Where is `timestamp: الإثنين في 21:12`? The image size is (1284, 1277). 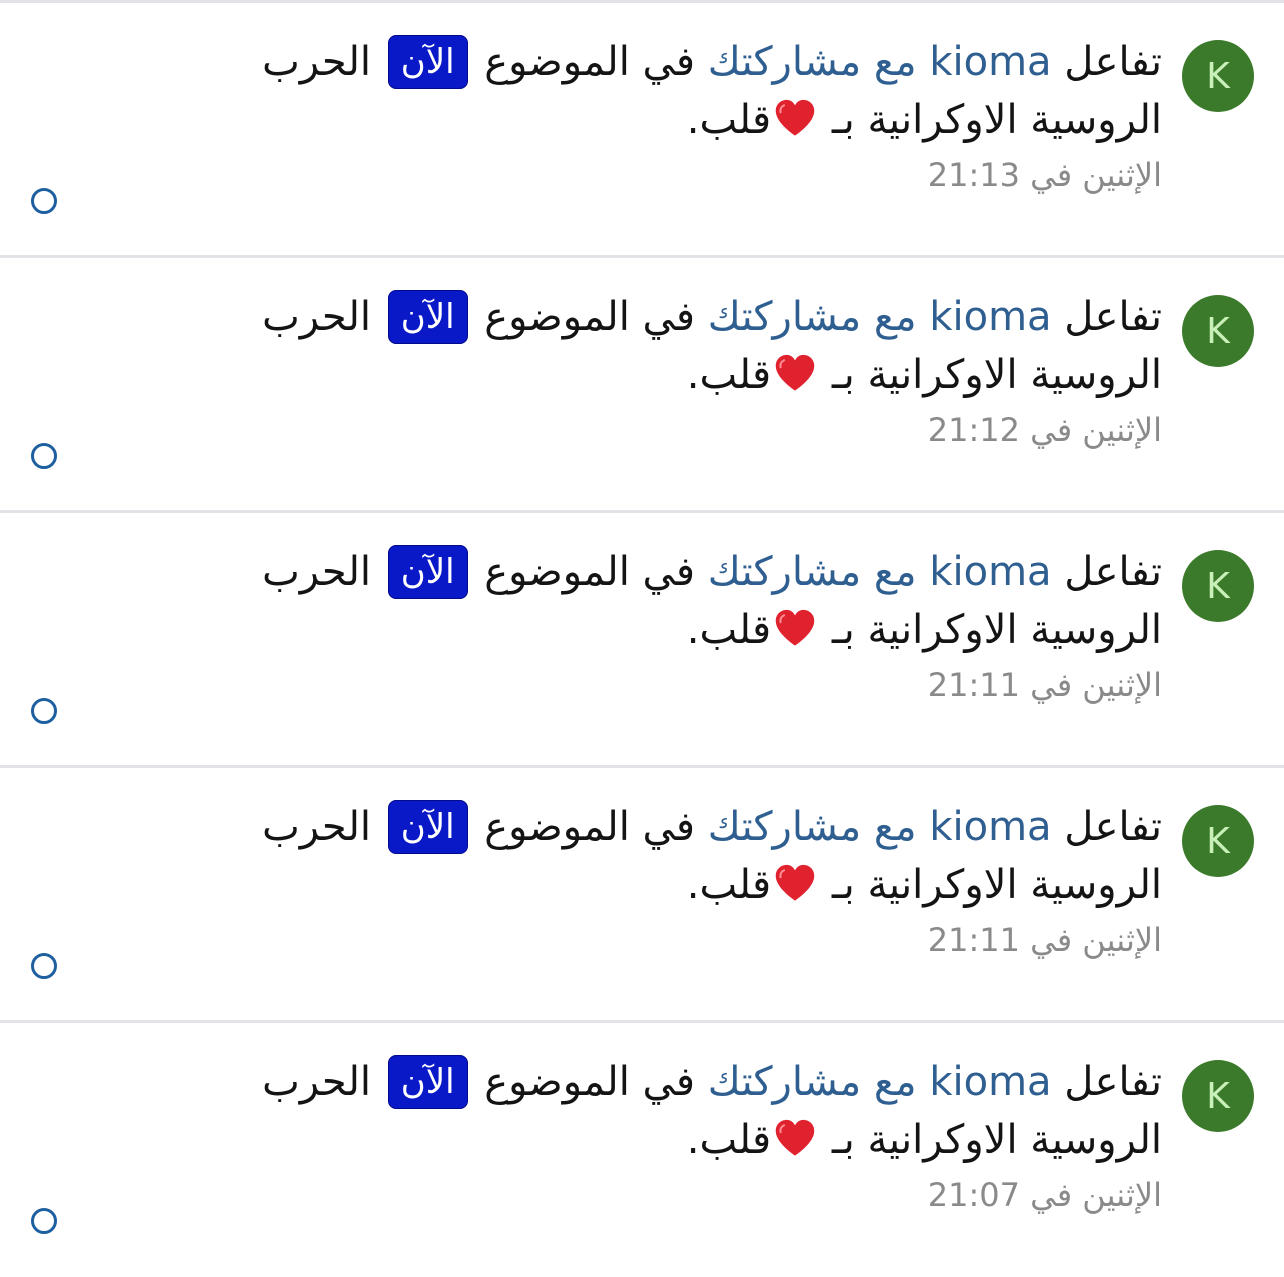
timestamp: الإثنين في 21:12 is located at coordinates (661, 430).